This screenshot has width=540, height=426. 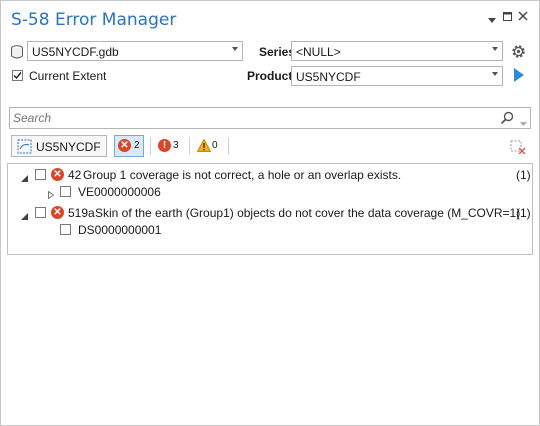 I want to click on child-label: DS0000000001, so click(x=120, y=230).